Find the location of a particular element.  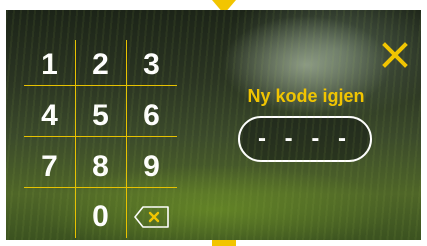

backspace-button is located at coordinates (152, 217).